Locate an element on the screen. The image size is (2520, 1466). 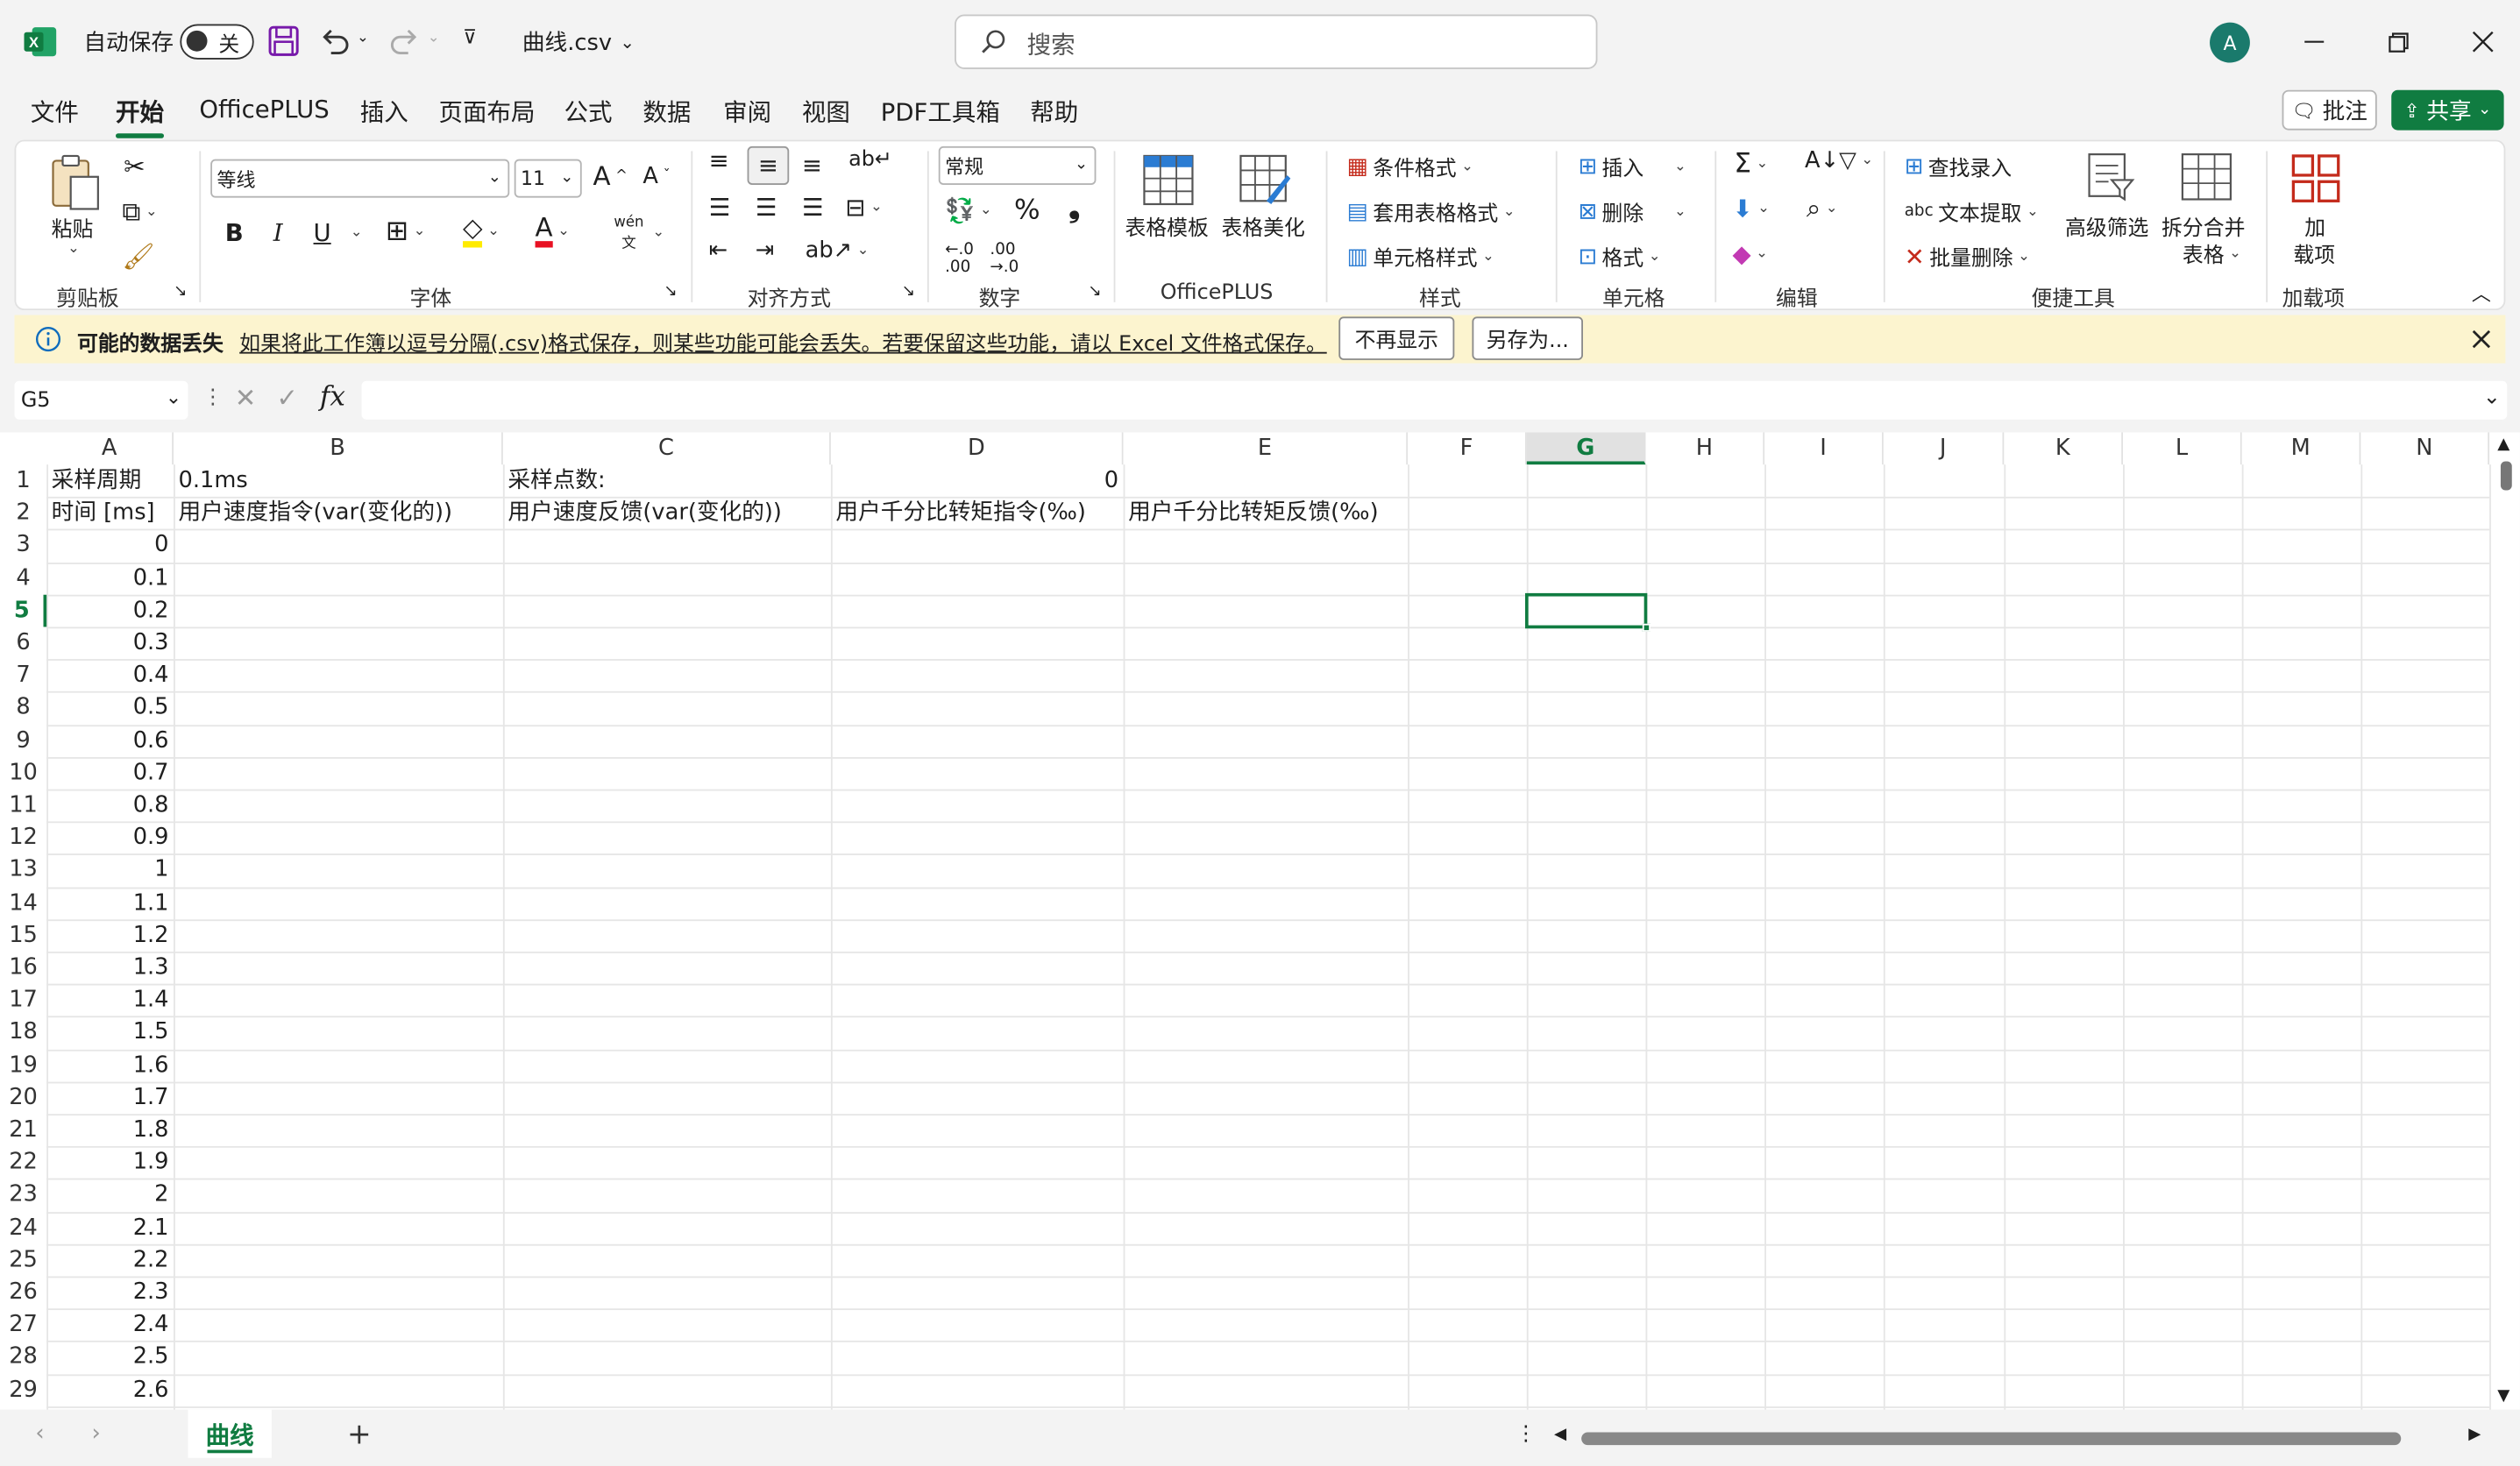
align-top-icon: ≡ is located at coordinates (719, 160).